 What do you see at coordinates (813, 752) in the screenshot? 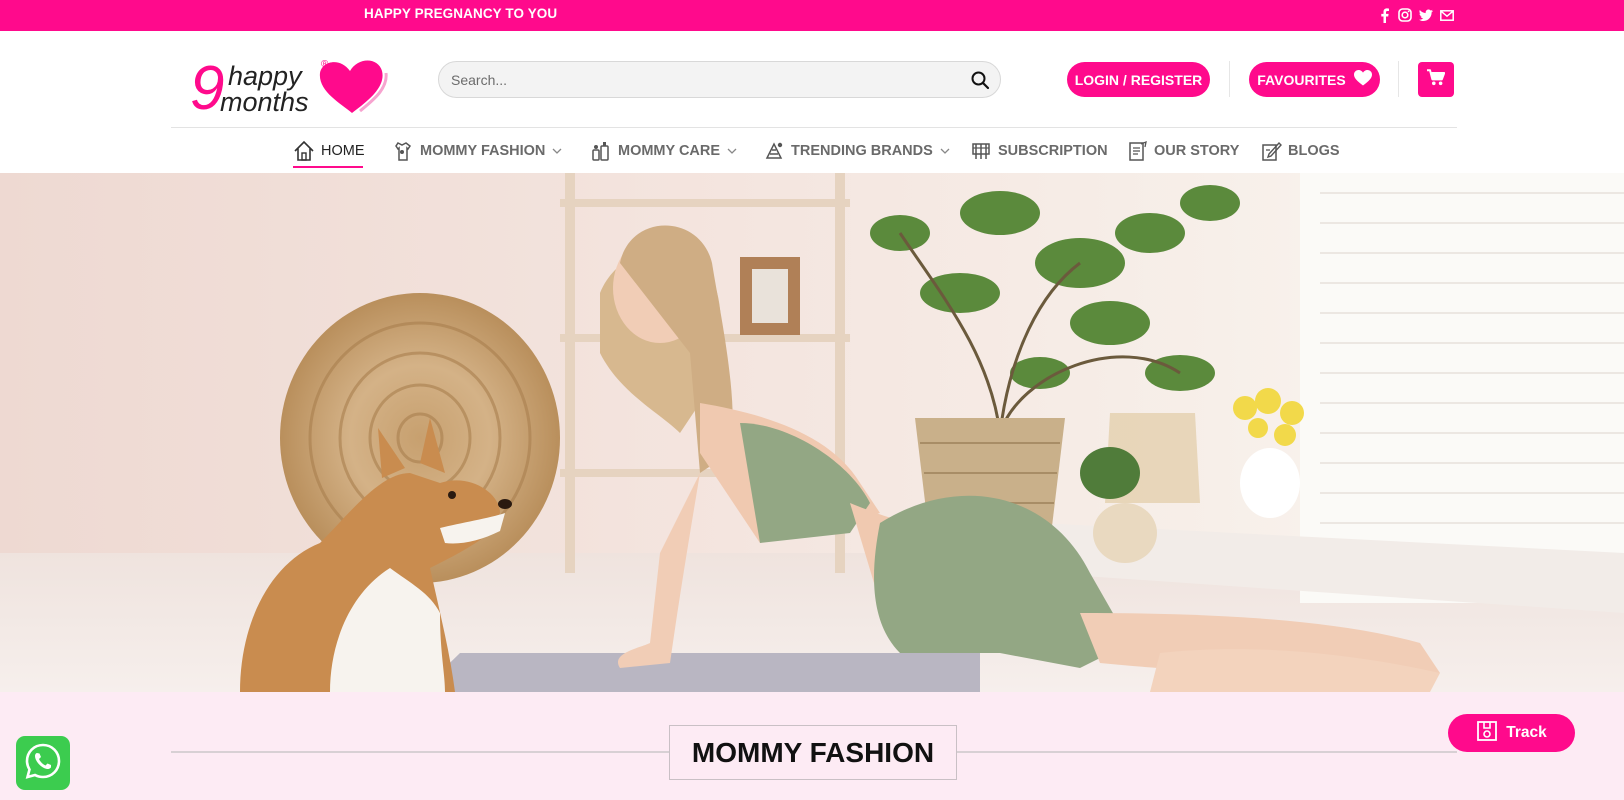
I see `section-title: MOMMY FASHION` at bounding box center [813, 752].